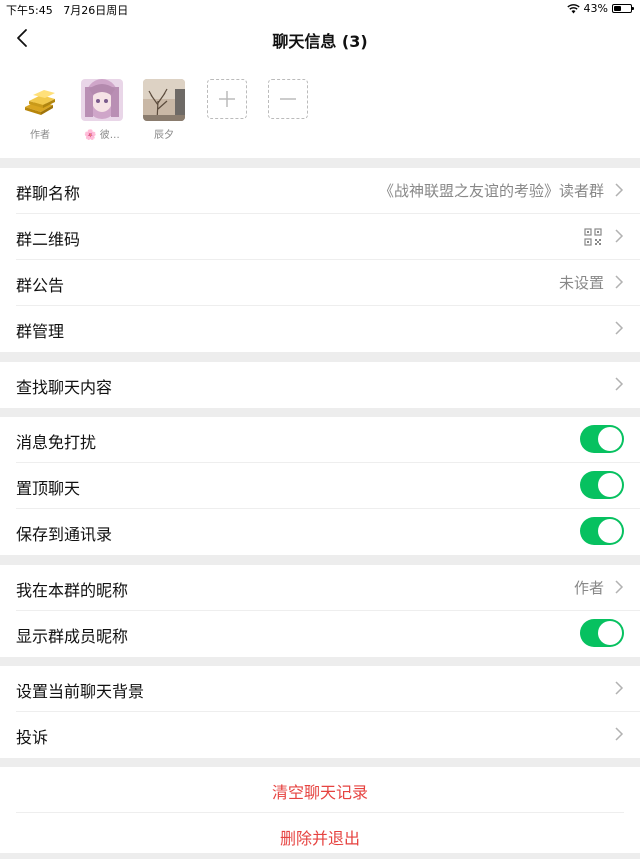 The image size is (640, 859). Describe the element at coordinates (164, 100) in the screenshot. I see `bare-tree-avatar` at that location.